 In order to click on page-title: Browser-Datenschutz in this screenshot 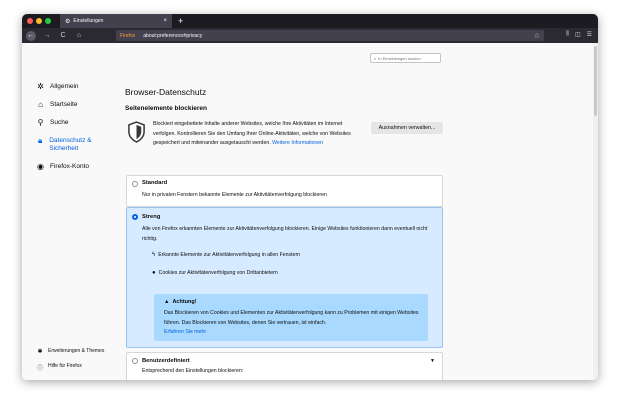, I will do `click(166, 92)`.